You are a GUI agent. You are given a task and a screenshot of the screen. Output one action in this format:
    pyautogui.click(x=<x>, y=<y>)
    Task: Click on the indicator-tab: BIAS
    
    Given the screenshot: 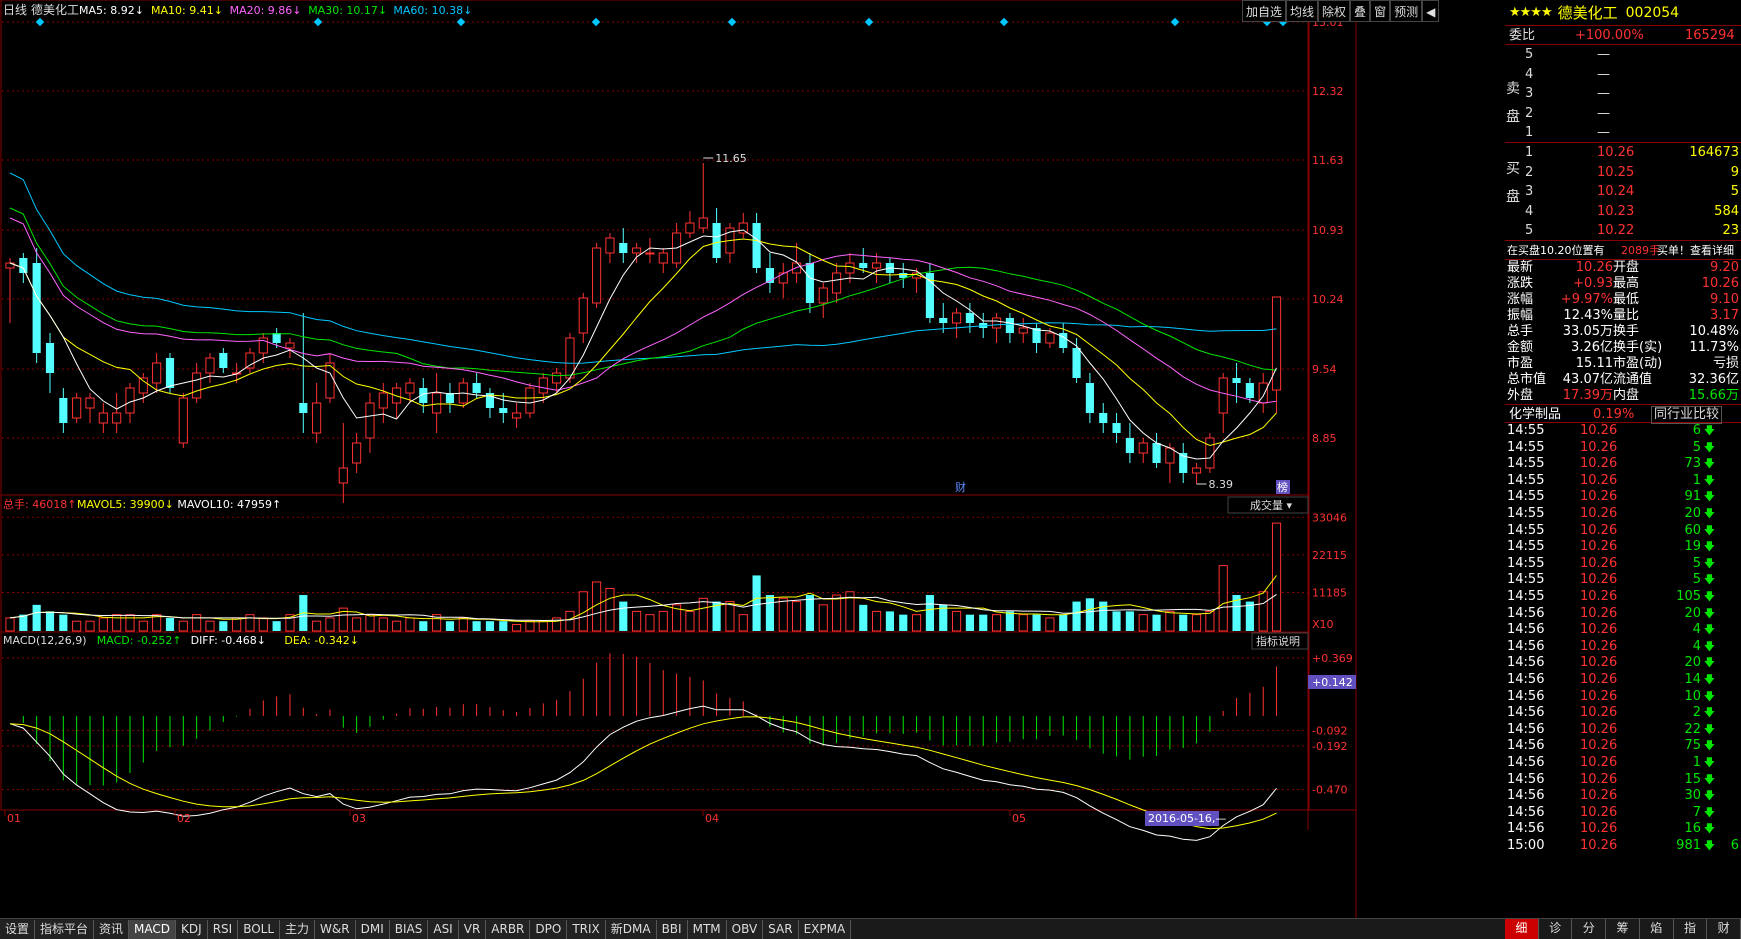 What is the action you would take?
    pyautogui.click(x=409, y=929)
    